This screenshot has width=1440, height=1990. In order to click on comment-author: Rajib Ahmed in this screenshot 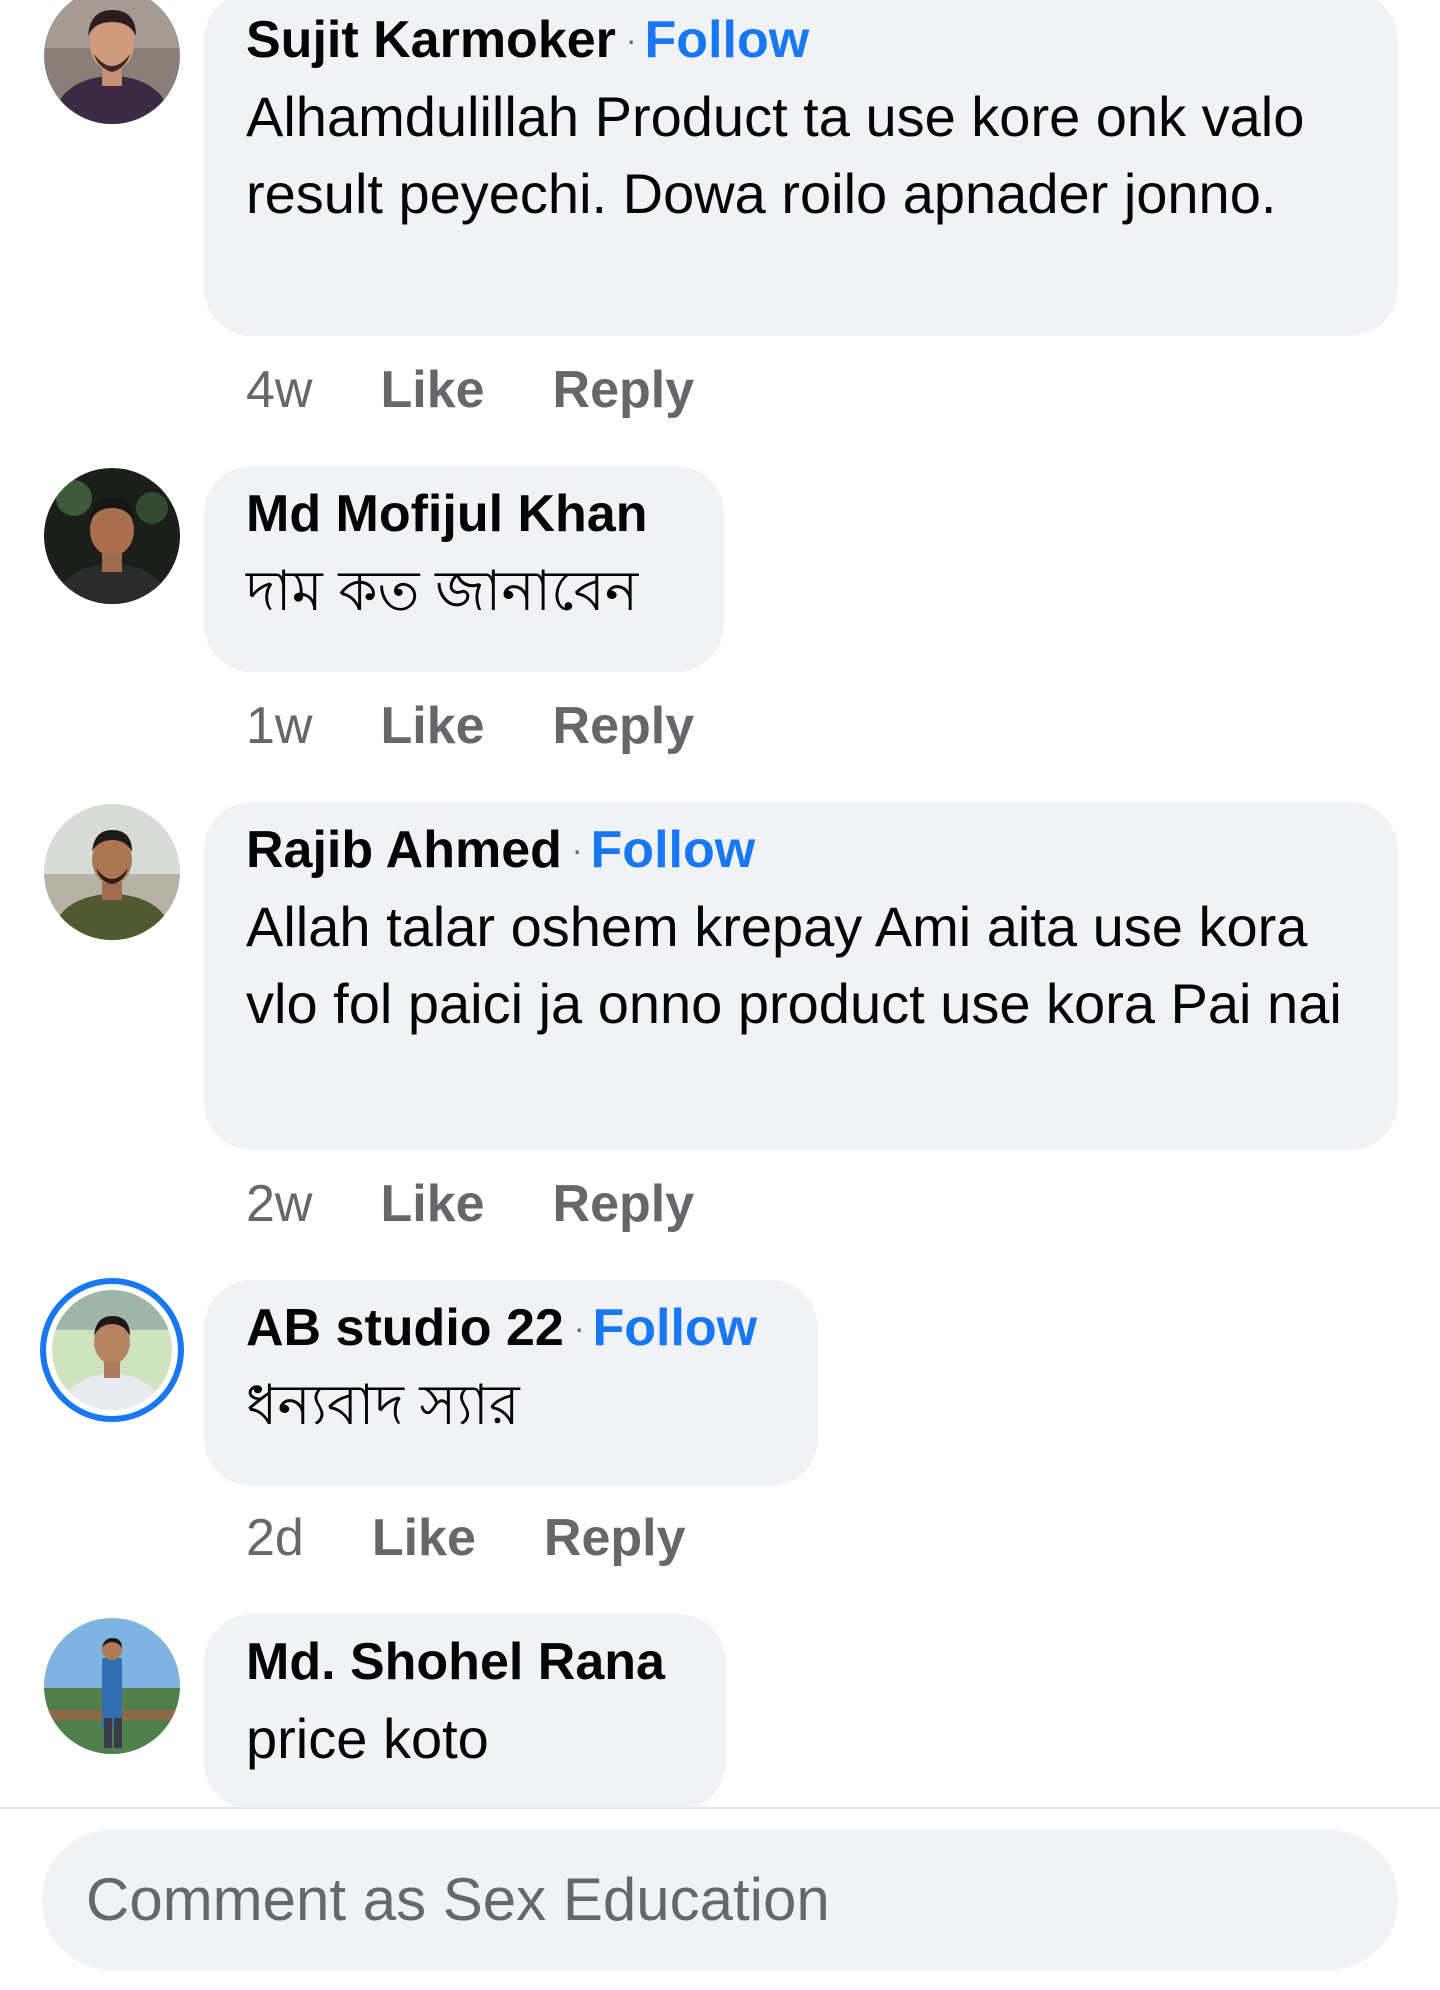, I will do `click(404, 850)`.